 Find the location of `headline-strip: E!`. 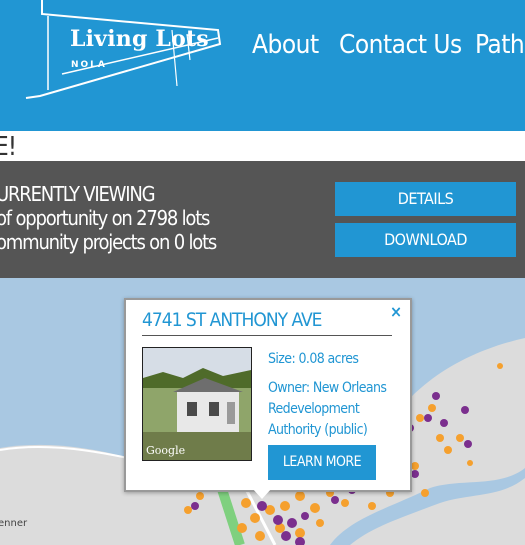

headline-strip: E! is located at coordinates (262, 146).